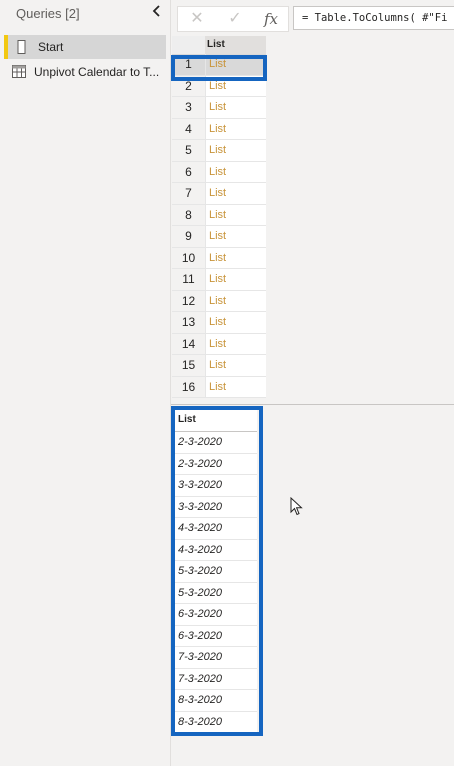 The image size is (454, 766). What do you see at coordinates (296, 506) in the screenshot?
I see `mouse-cursor-icon` at bounding box center [296, 506].